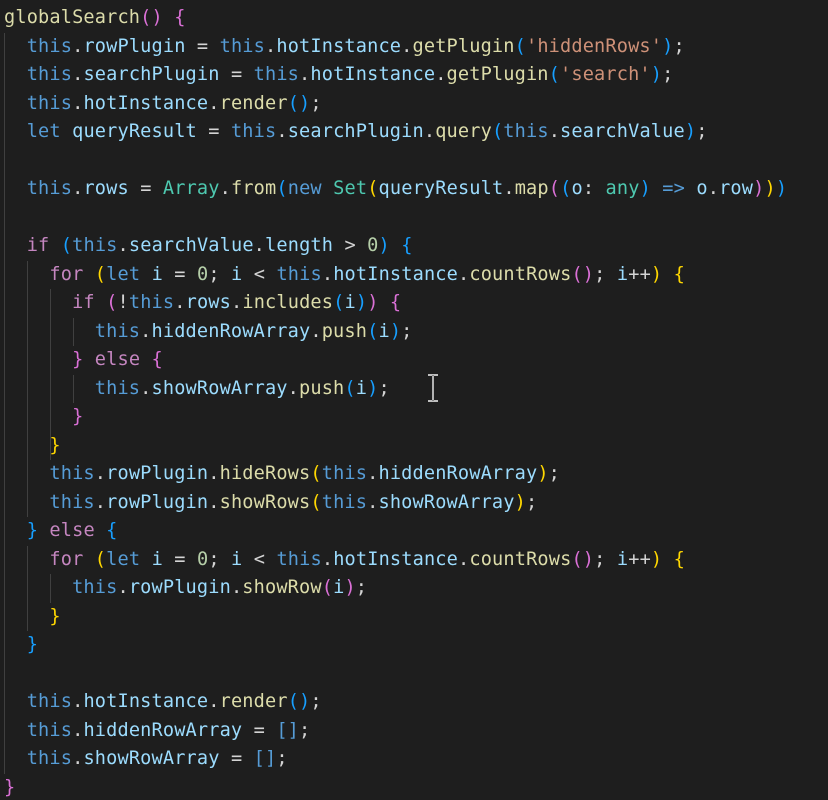  What do you see at coordinates (134, 131) in the screenshot?
I see `code-token: queryResult` at bounding box center [134, 131].